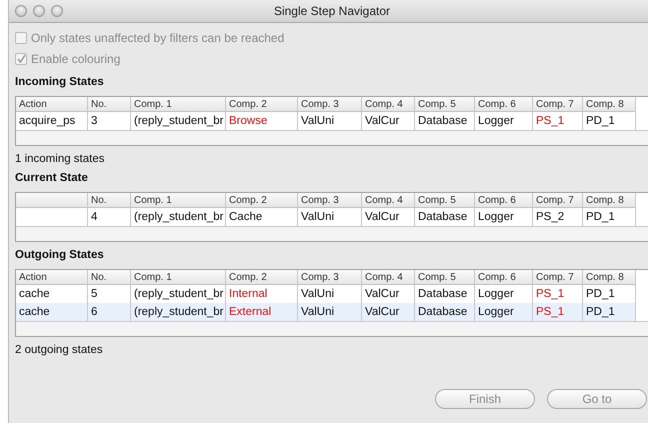  Describe the element at coordinates (52, 200) in the screenshot. I see `column-header` at that location.